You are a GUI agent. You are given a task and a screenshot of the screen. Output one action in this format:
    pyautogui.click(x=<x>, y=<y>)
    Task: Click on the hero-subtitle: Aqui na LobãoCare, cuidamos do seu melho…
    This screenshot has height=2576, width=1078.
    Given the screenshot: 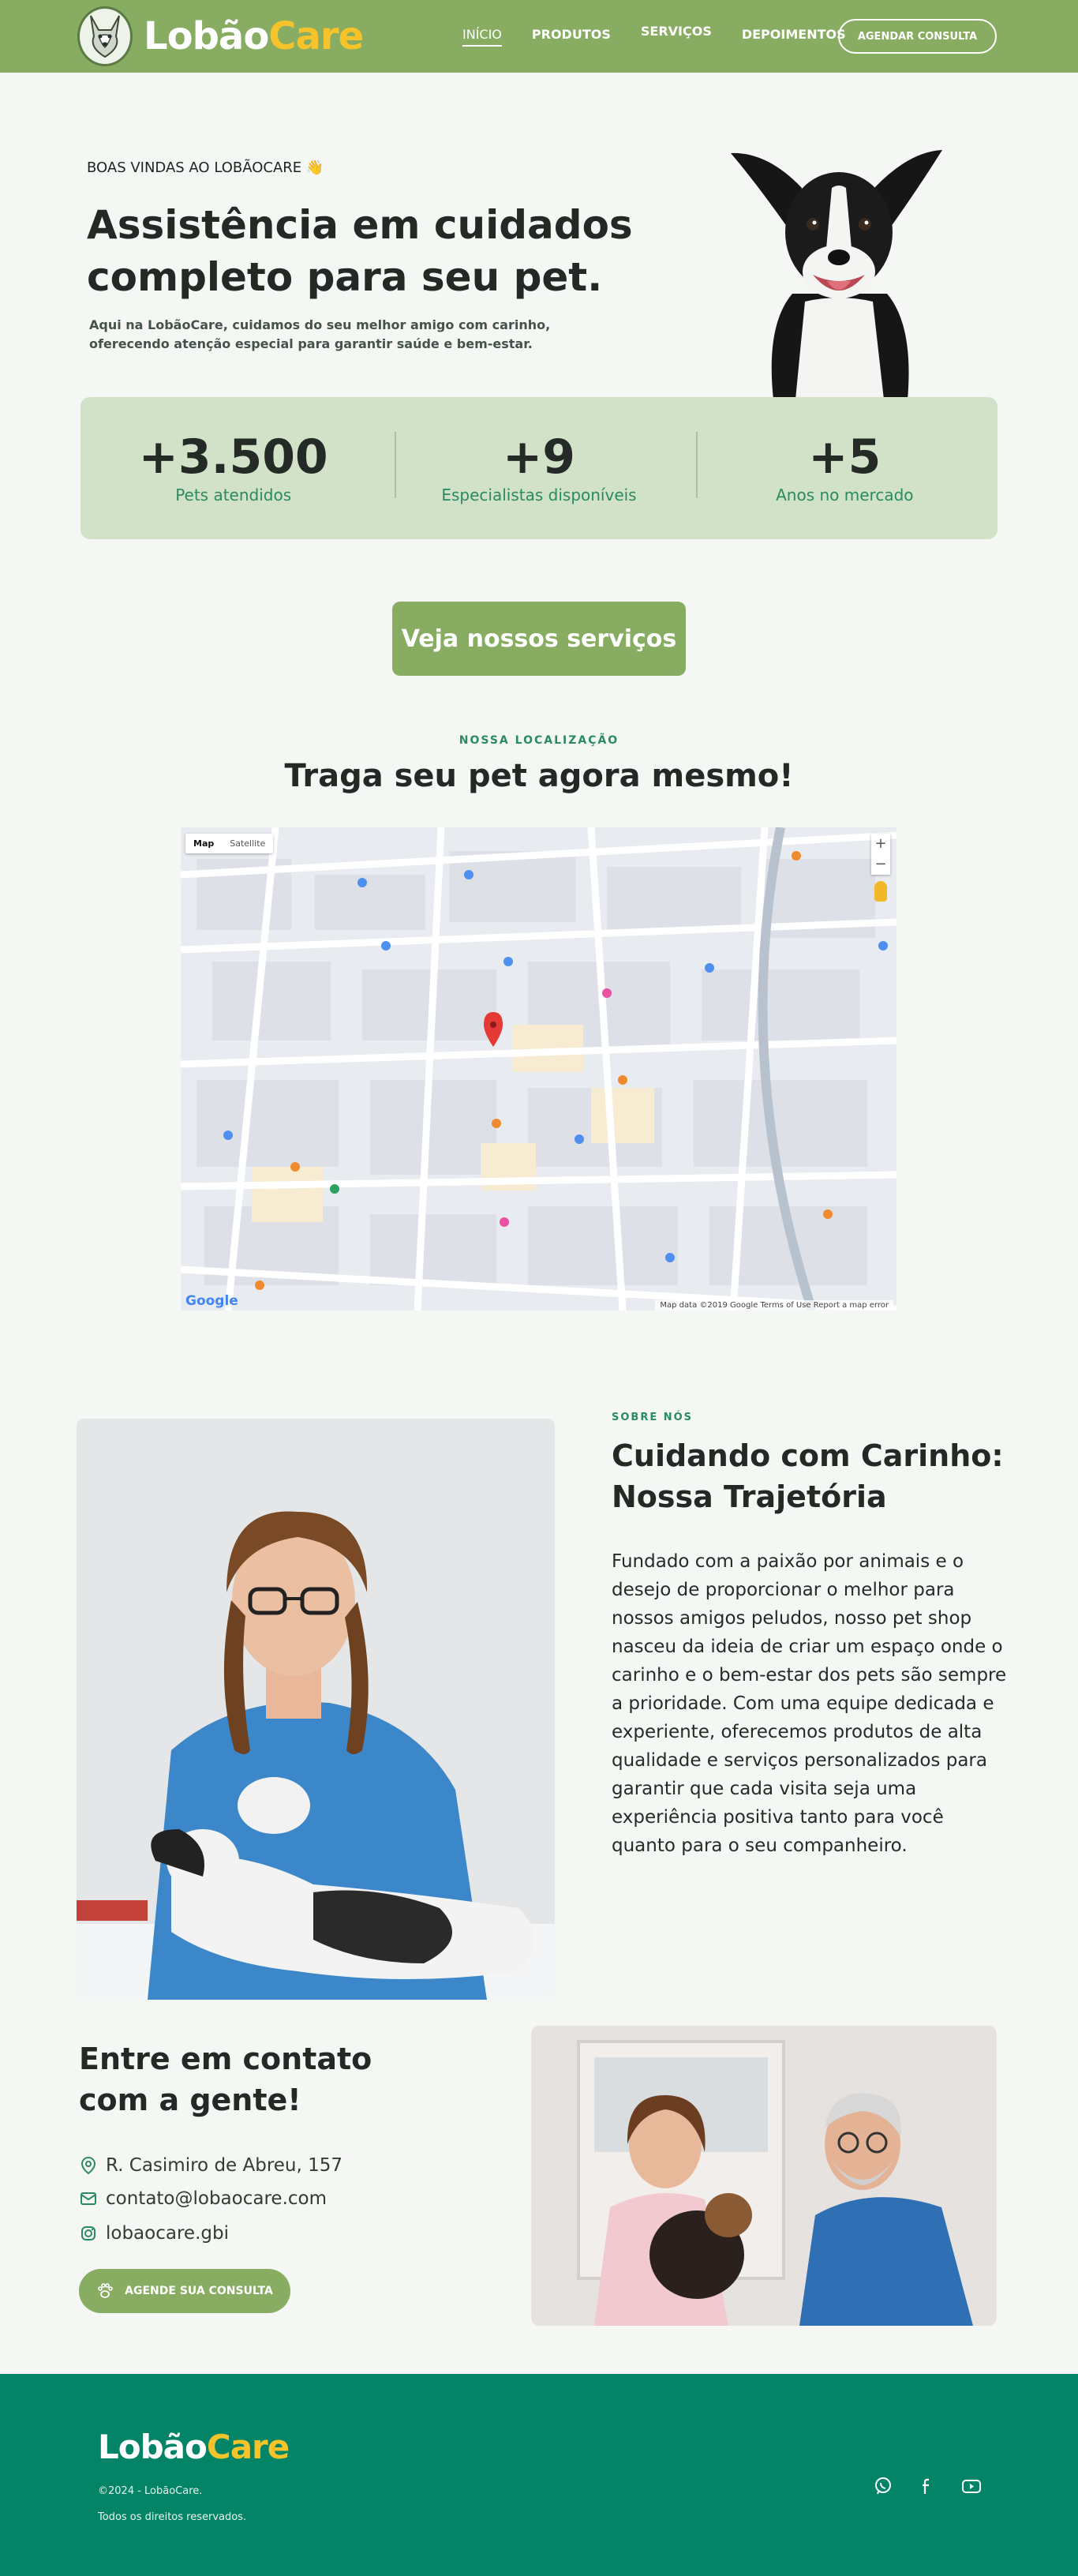 What is the action you would take?
    pyautogui.click(x=320, y=334)
    